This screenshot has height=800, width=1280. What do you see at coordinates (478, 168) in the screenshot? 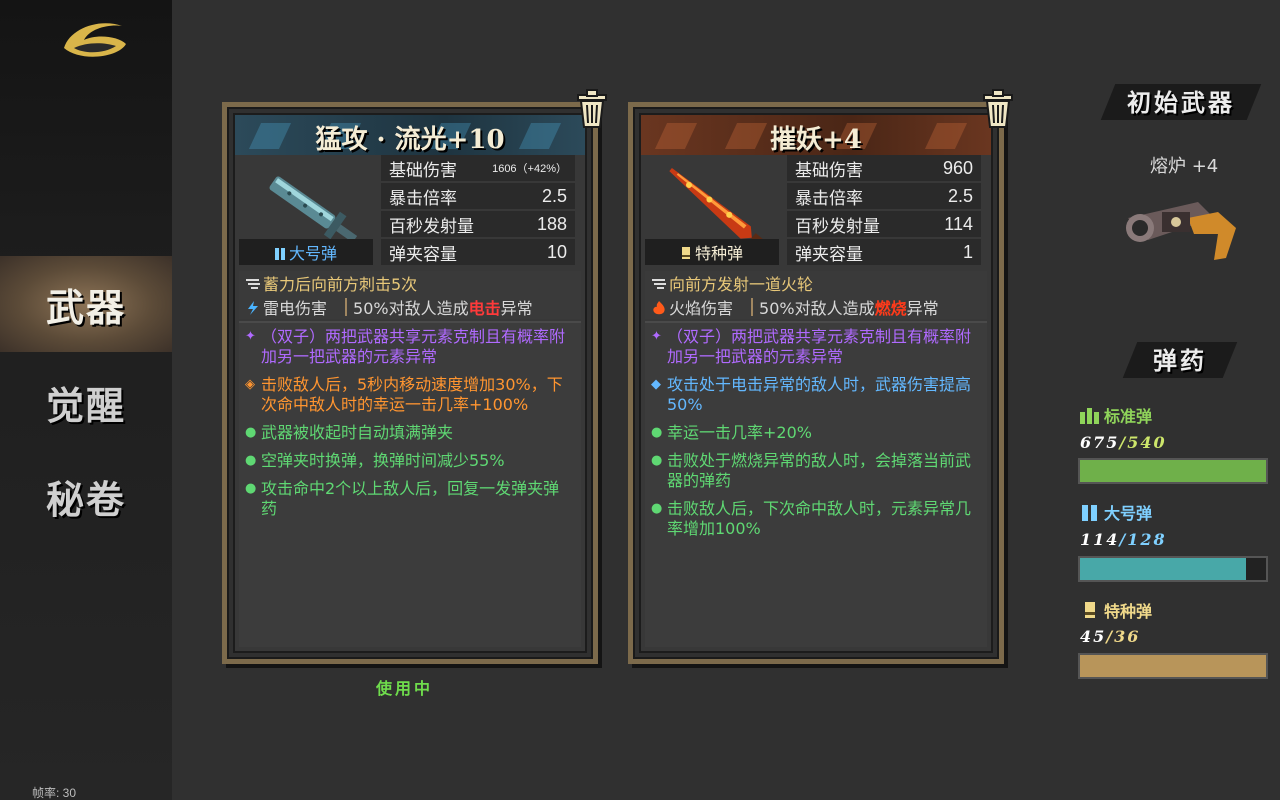
I see `stat-row: 基础伤害 1606（+42%）` at bounding box center [478, 168].